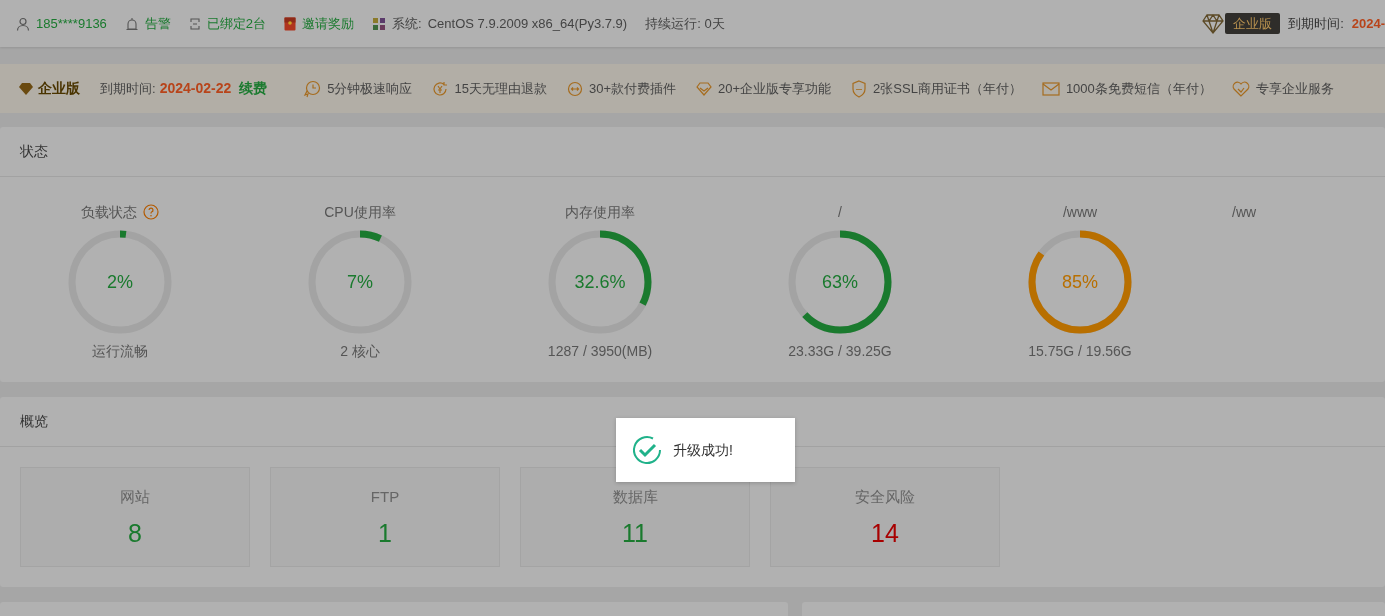 The height and width of the screenshot is (616, 1385). What do you see at coordinates (195, 88) in the screenshot?
I see `expire-date: 2024-02-22` at bounding box center [195, 88].